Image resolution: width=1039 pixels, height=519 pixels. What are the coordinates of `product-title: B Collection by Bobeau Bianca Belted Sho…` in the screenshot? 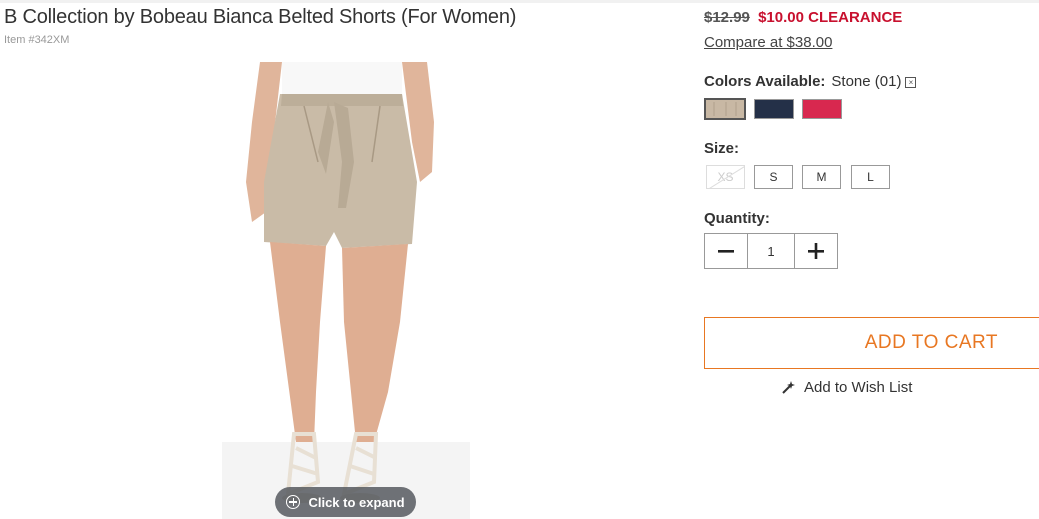 It's located at (260, 17).